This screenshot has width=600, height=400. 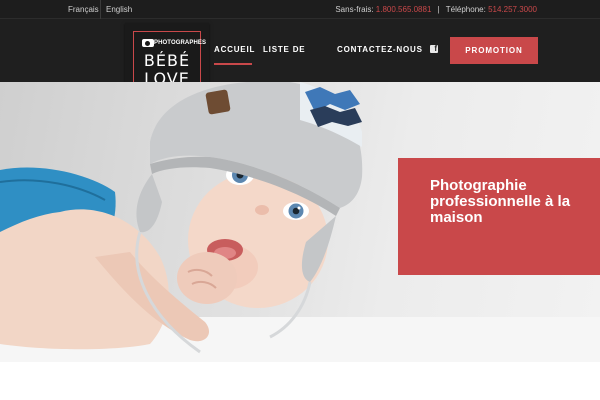 I want to click on camera-icon, so click(x=148, y=43).